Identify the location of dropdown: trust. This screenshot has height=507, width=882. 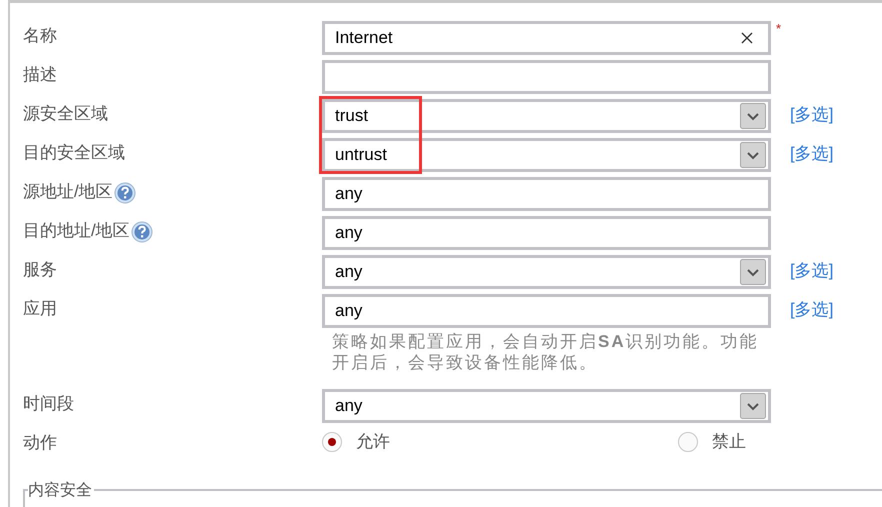
(546, 116).